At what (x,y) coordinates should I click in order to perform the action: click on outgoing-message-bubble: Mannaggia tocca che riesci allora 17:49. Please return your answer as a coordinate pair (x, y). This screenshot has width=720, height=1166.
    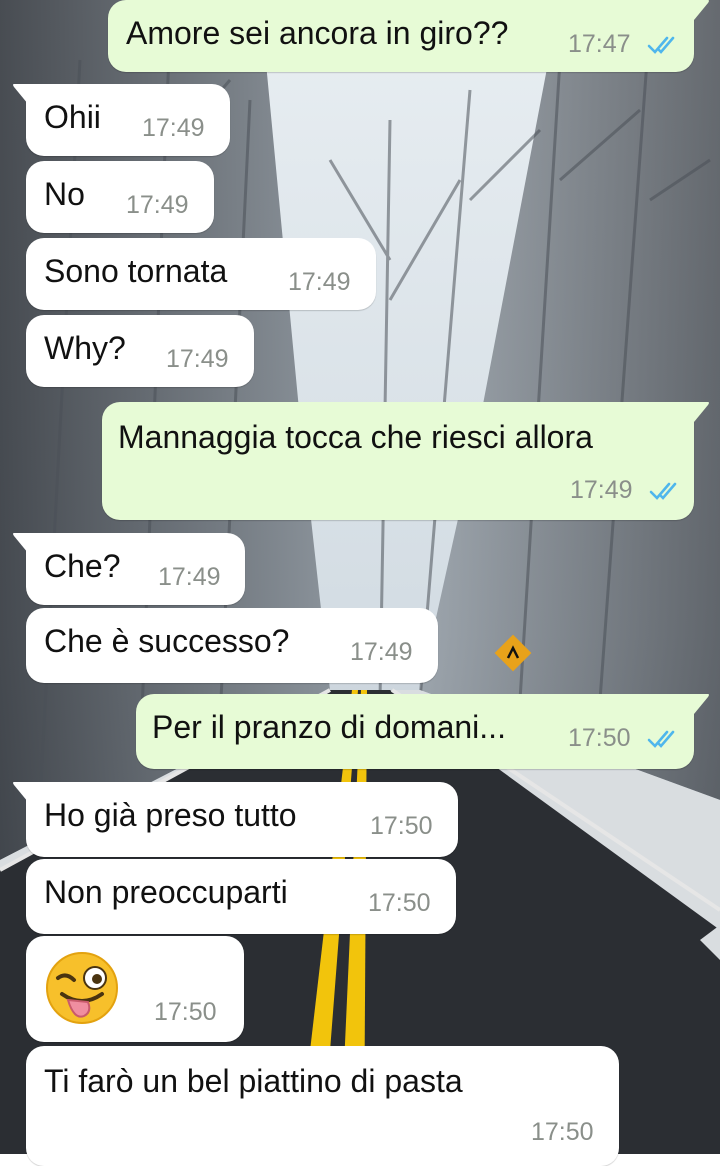
    Looking at the image, I should click on (405, 461).